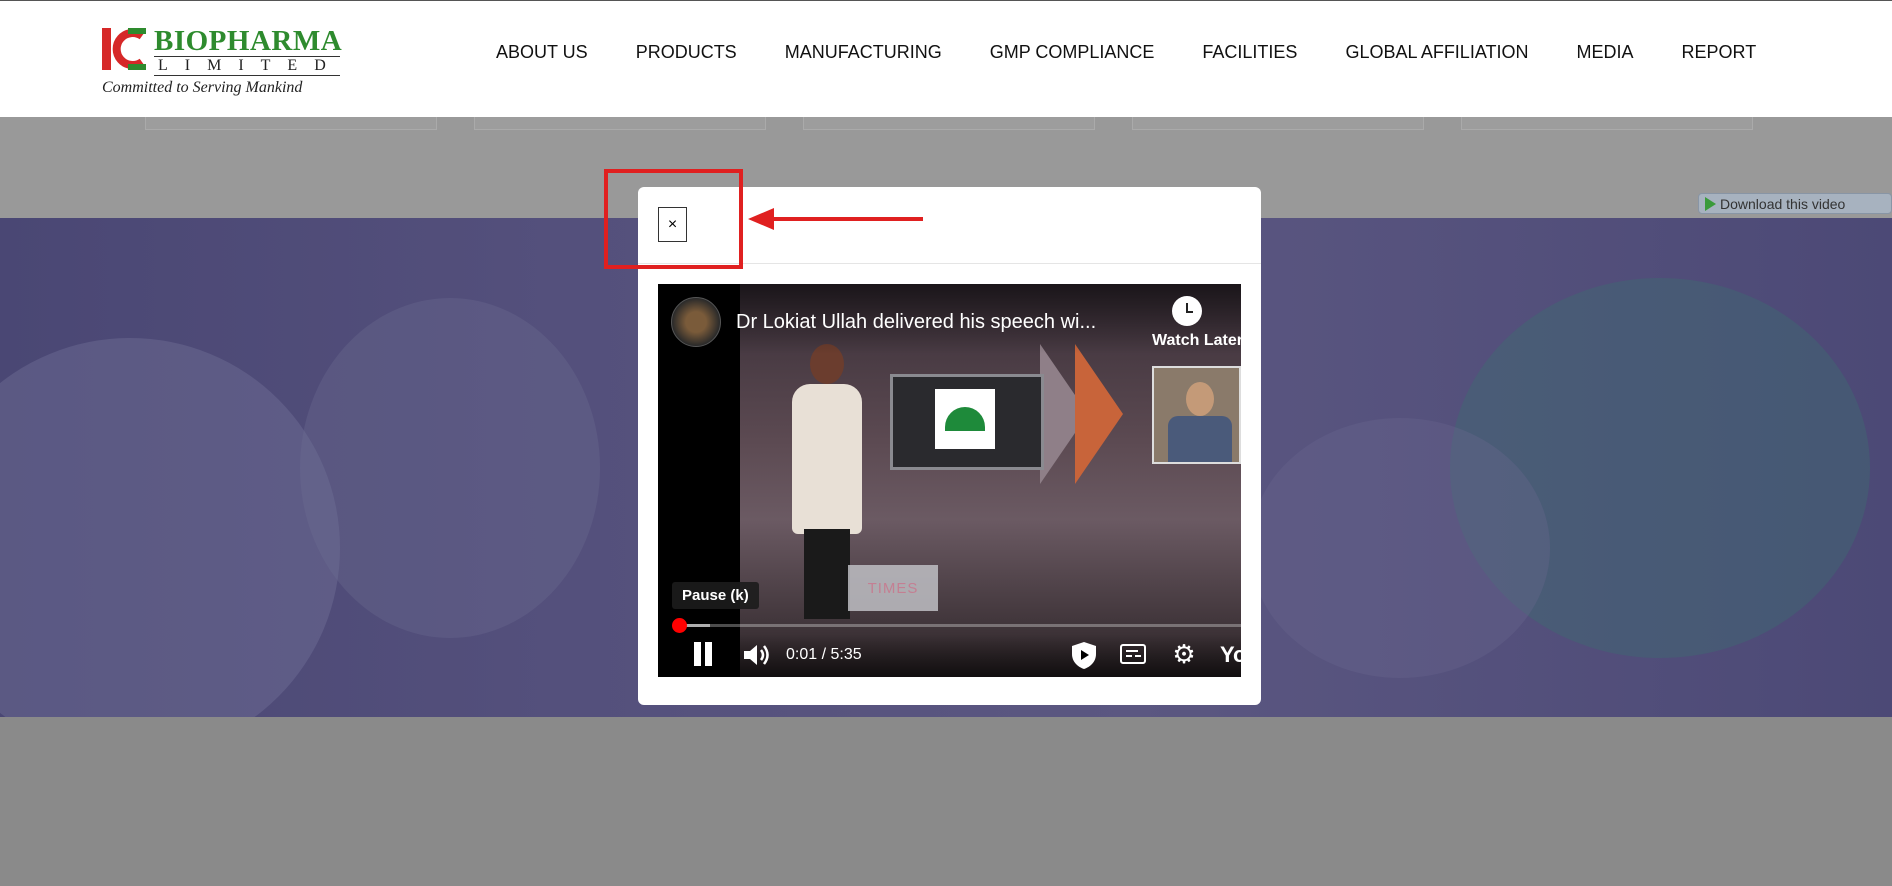  I want to click on desk-label: TIMES, so click(893, 588).